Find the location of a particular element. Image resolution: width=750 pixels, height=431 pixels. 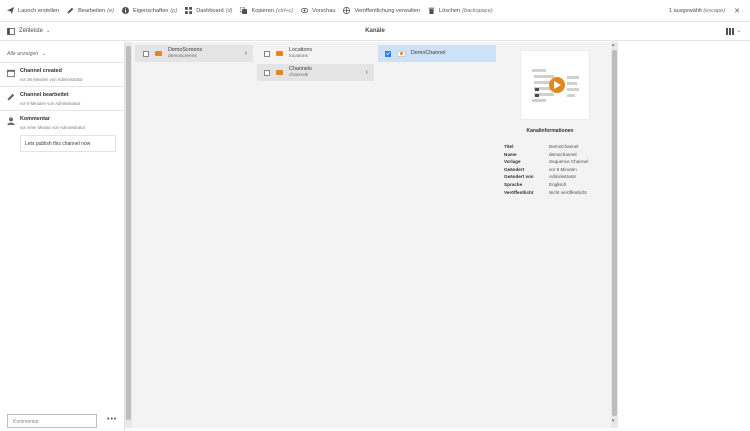

list-item: Locations locations is located at coordinates (315, 53).